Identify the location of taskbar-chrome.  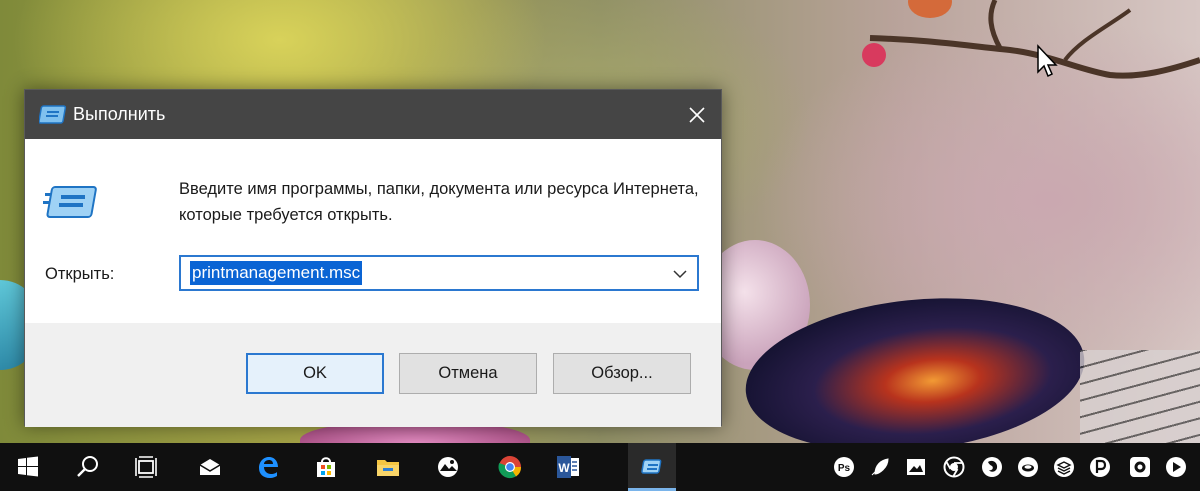
(510, 467).